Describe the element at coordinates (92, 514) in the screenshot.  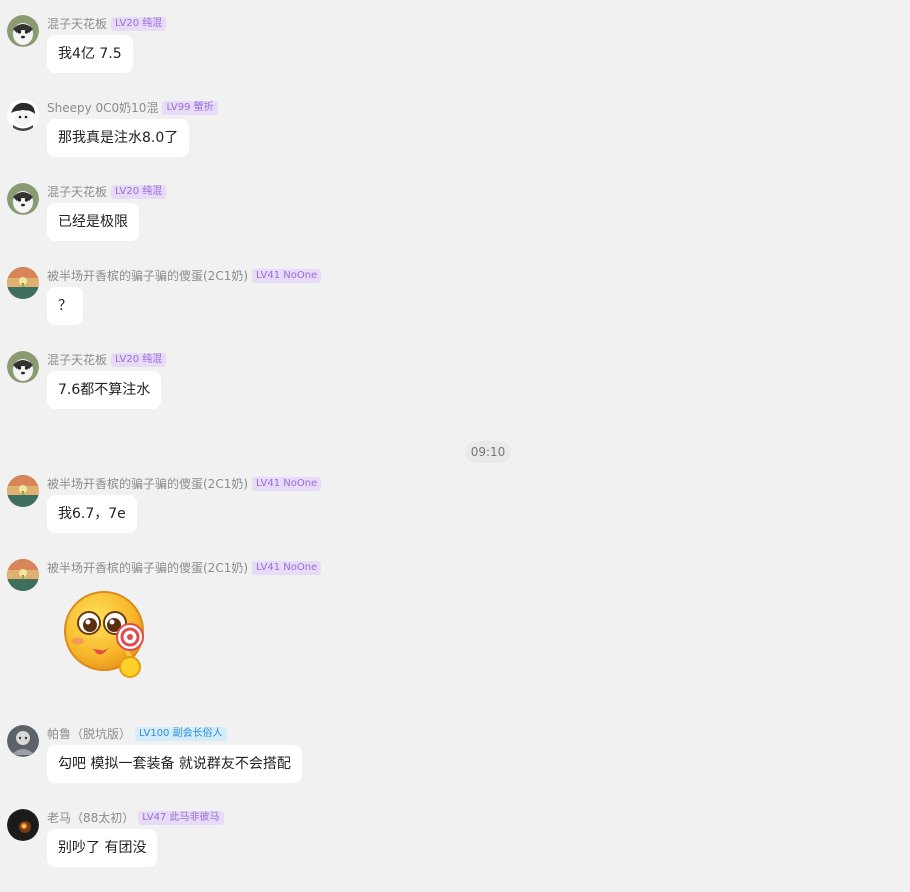
I see `message-bubble: 我6.7，7e` at that location.